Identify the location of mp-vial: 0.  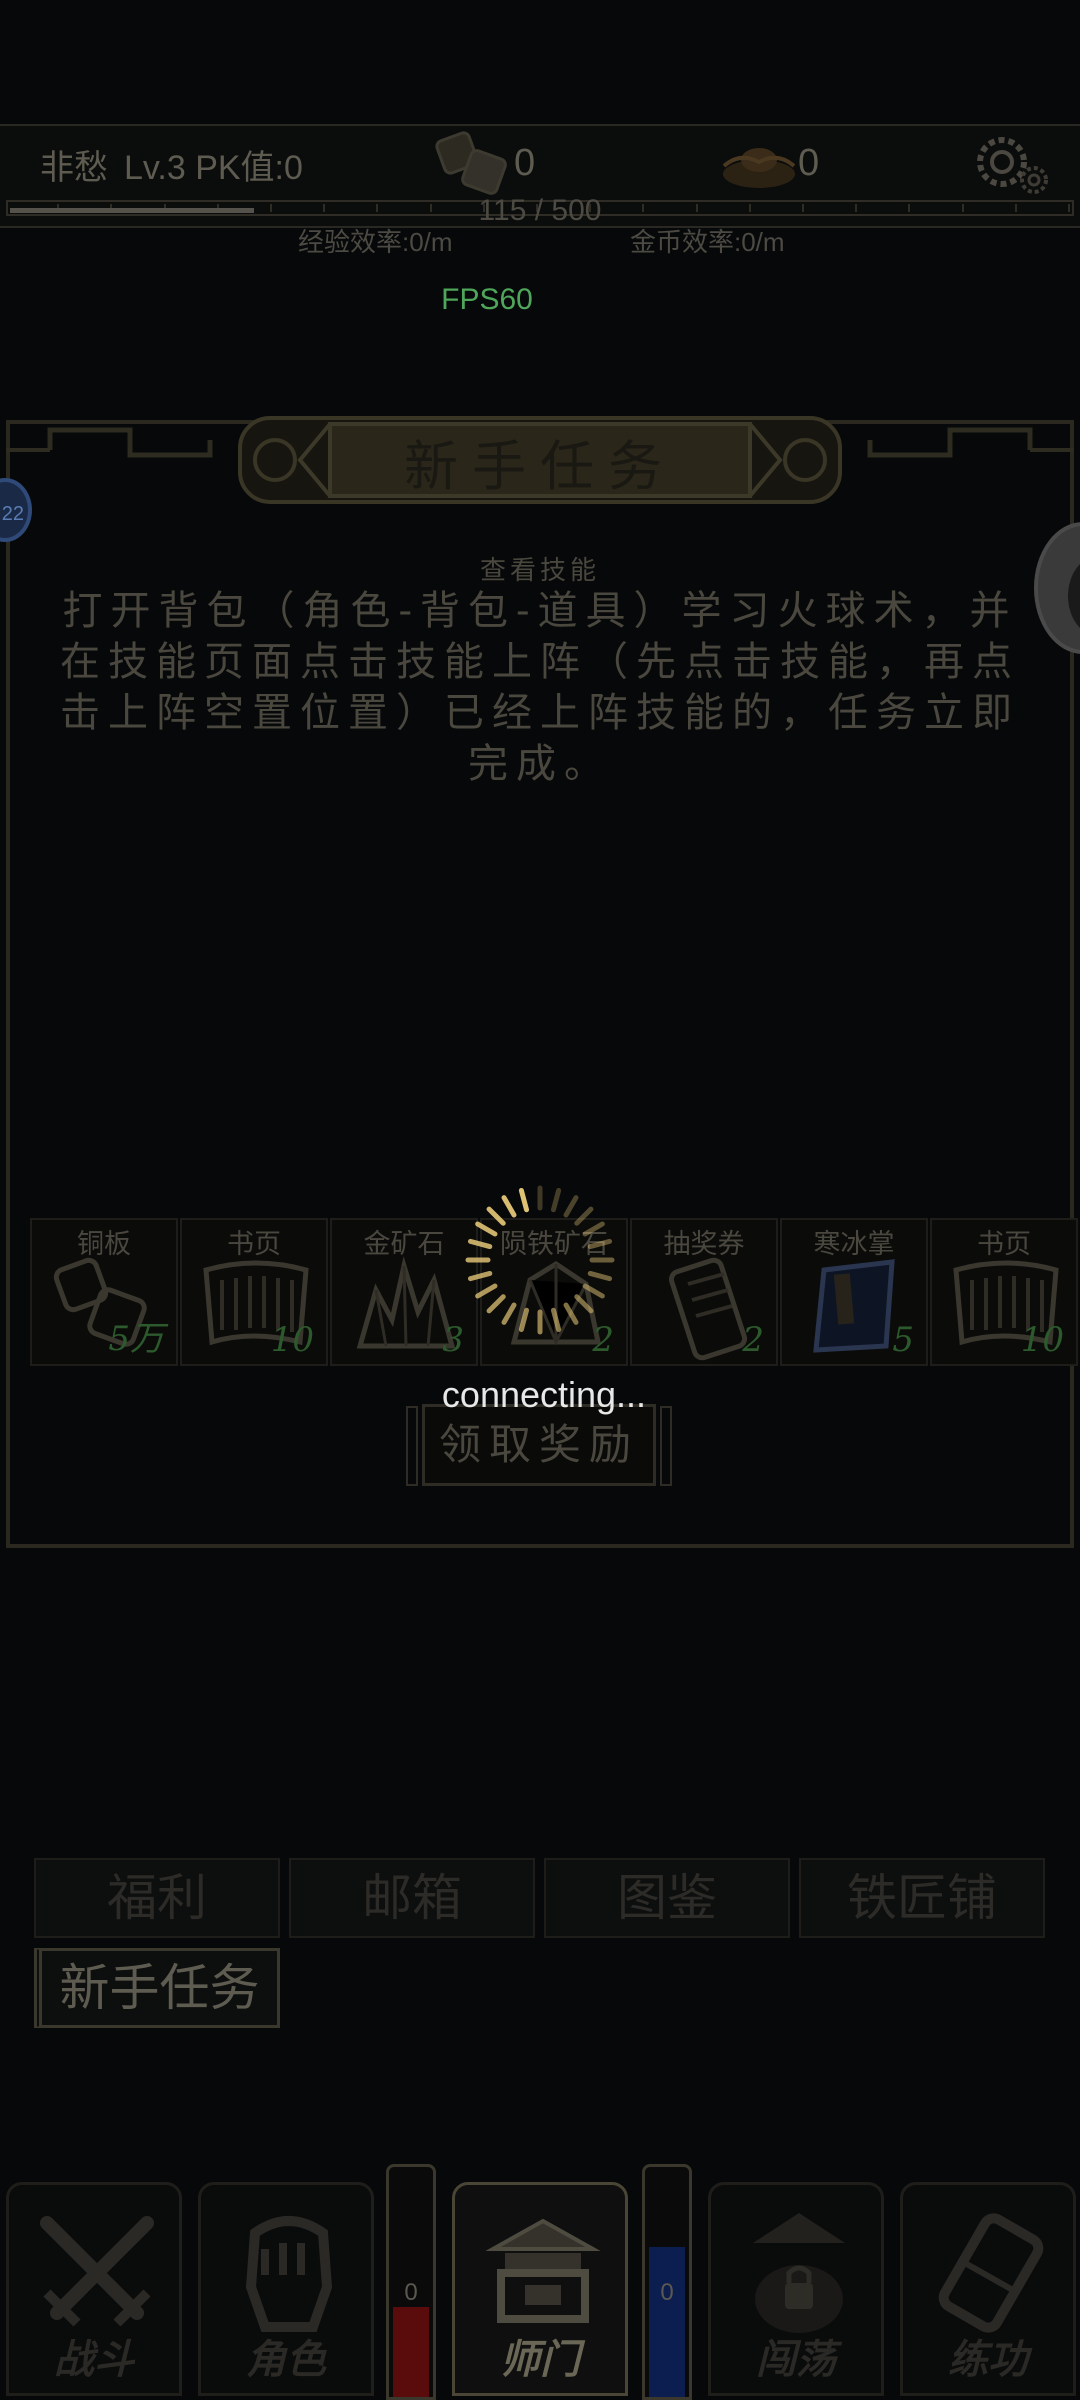
(667, 2282).